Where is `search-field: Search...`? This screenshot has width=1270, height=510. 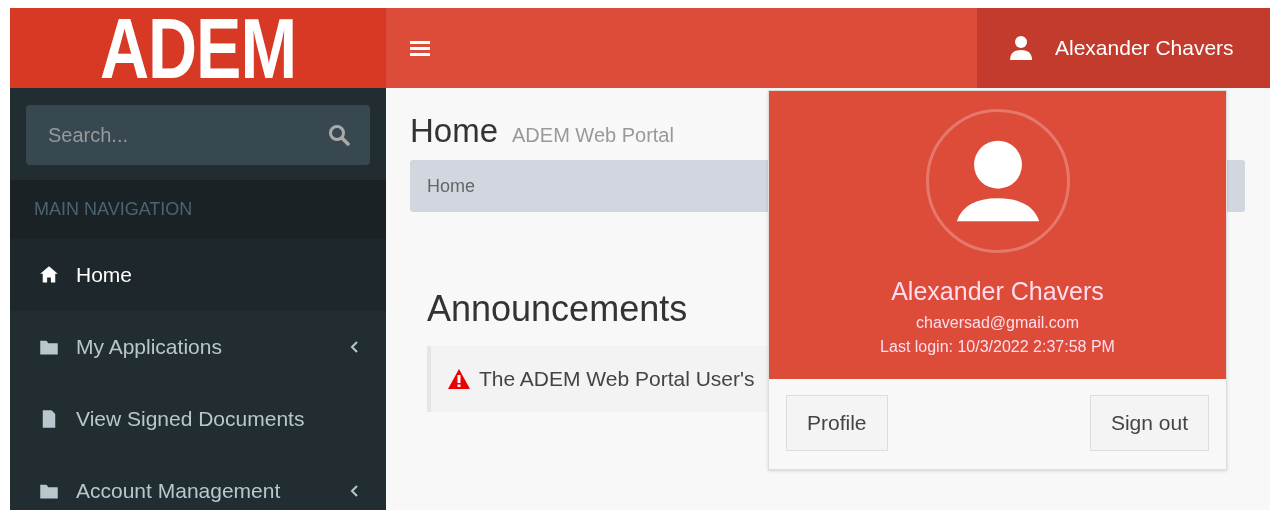
search-field: Search... is located at coordinates (198, 135).